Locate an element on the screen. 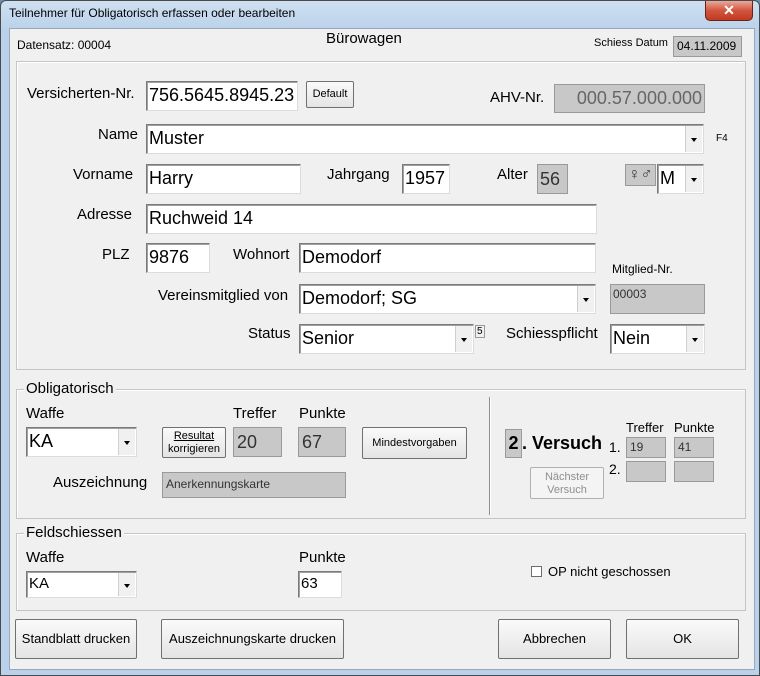 The width and height of the screenshot is (760, 676). jahrgang-input: 1957 is located at coordinates (426, 179).